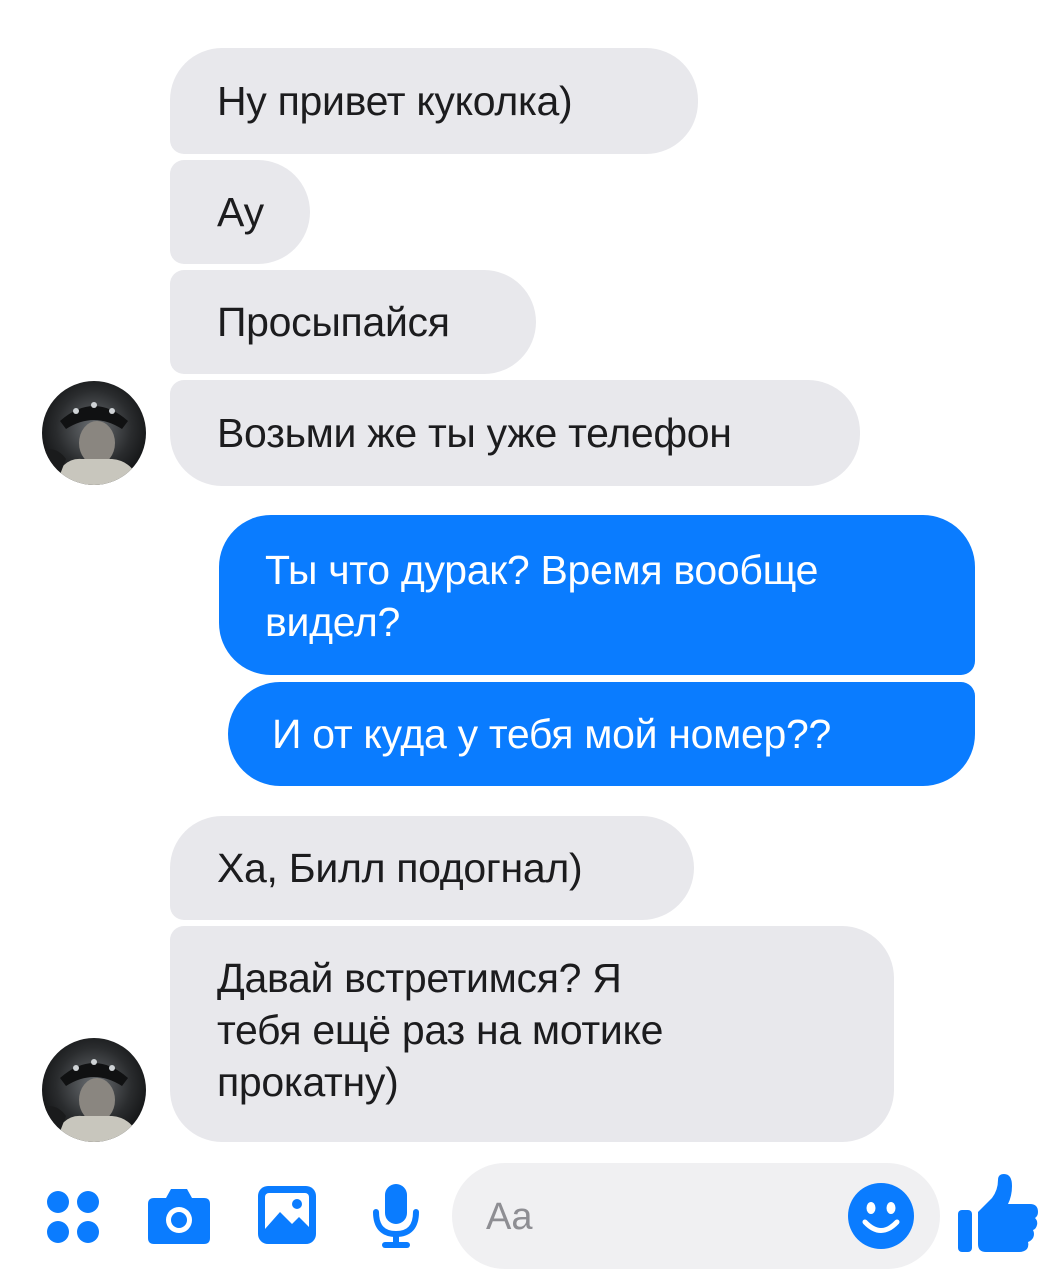 The height and width of the screenshot is (1280, 1056). What do you see at coordinates (597, 595) in the screenshot?
I see `outgoing-message: Ты что дурак? Время вообще видел?` at bounding box center [597, 595].